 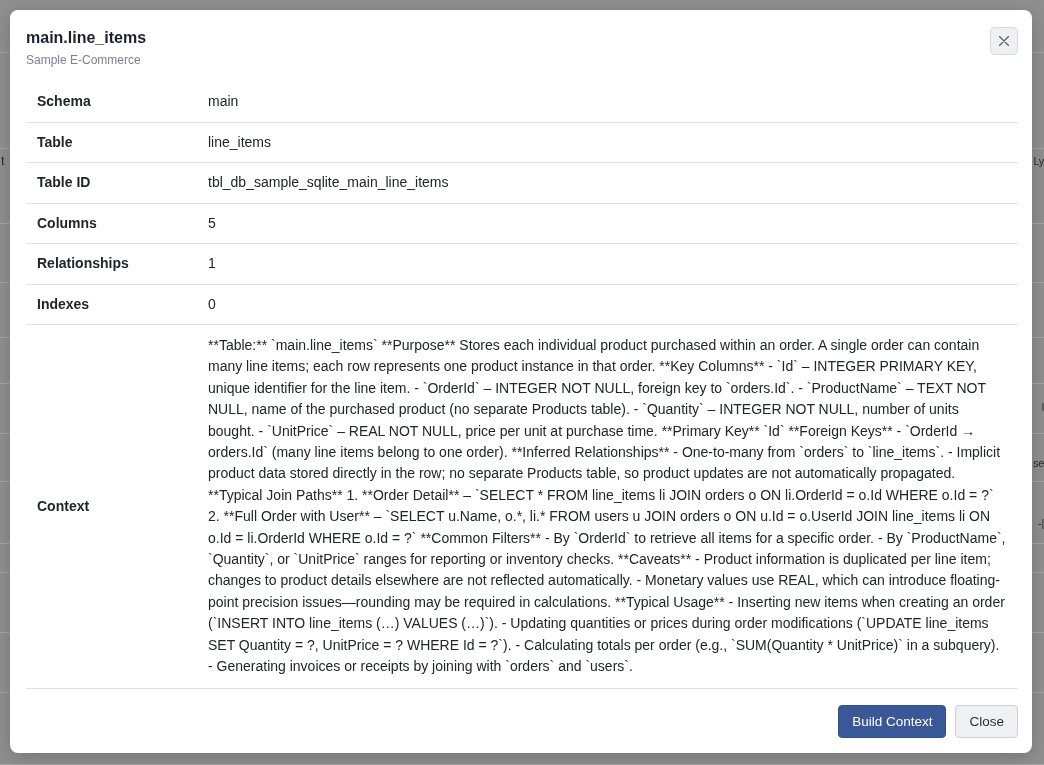 What do you see at coordinates (63, 304) in the screenshot?
I see `detail-label: Indexes` at bounding box center [63, 304].